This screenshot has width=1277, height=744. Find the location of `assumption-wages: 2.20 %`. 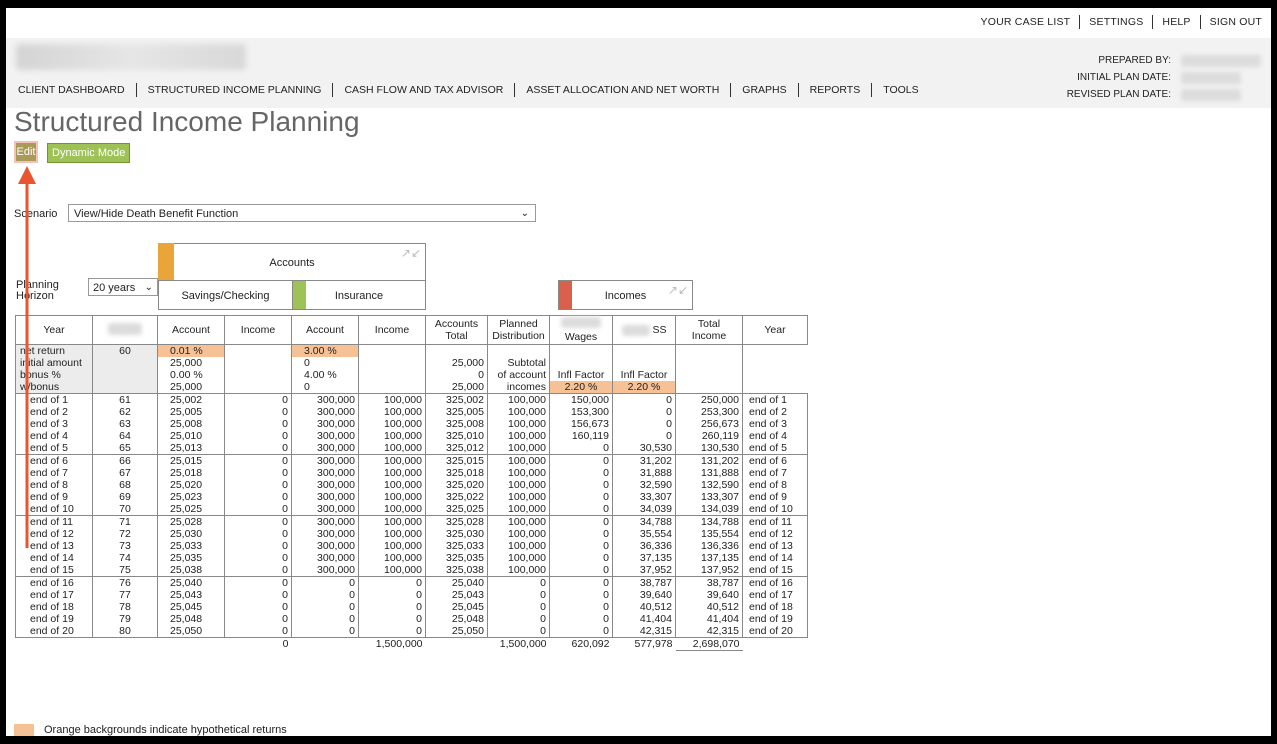

assumption-wages: 2.20 % is located at coordinates (581, 387).